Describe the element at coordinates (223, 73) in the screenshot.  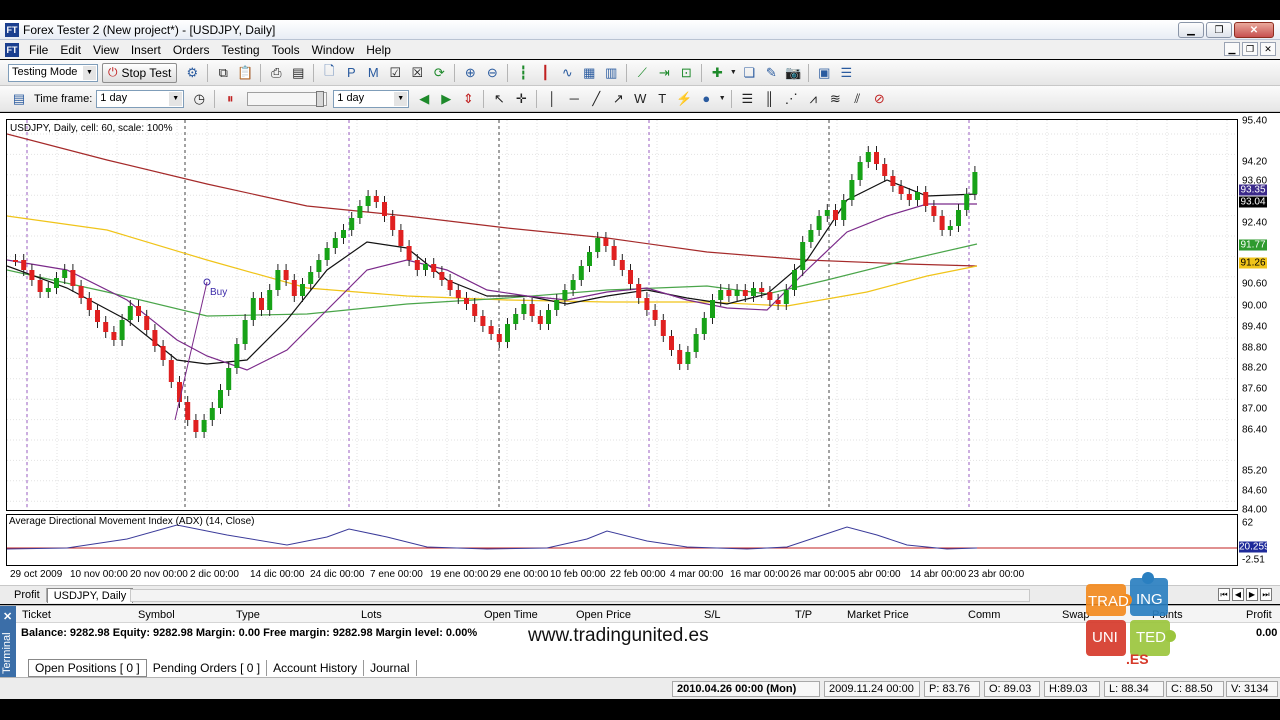
I see `copy-icon: ⧉` at that location.